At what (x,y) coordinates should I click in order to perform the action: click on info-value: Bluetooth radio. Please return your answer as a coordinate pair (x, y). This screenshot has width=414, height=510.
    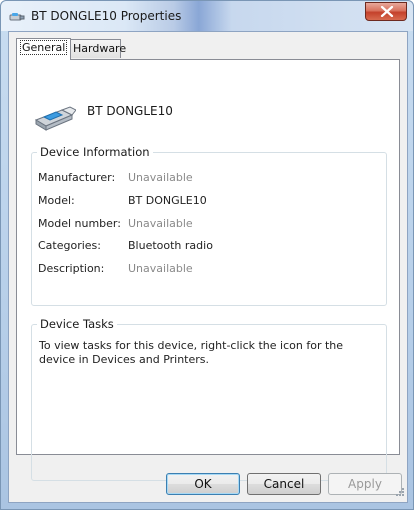
    Looking at the image, I should click on (170, 245).